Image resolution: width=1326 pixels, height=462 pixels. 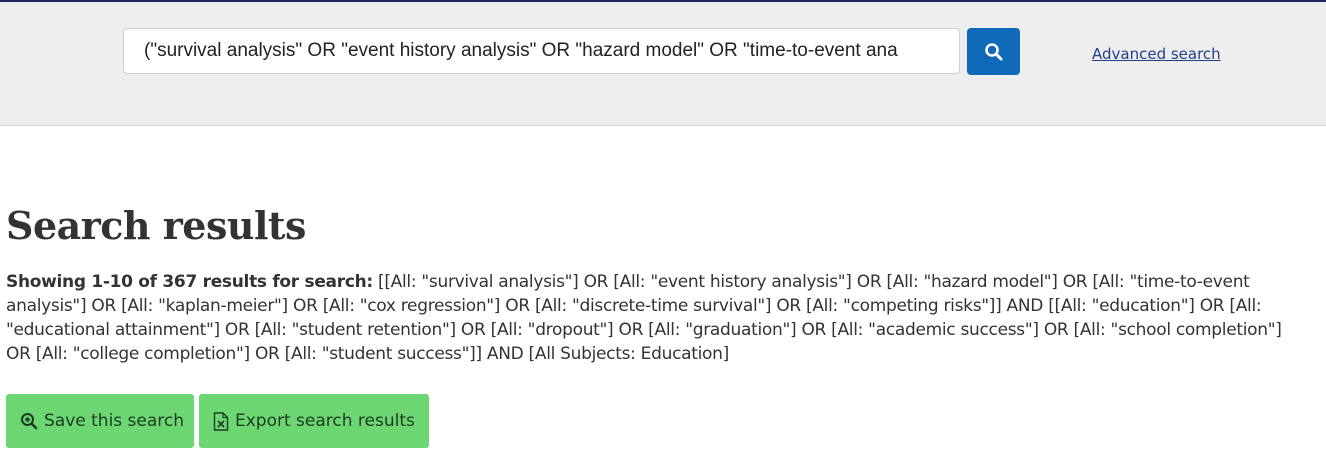 I want to click on search-button, so click(x=993, y=51).